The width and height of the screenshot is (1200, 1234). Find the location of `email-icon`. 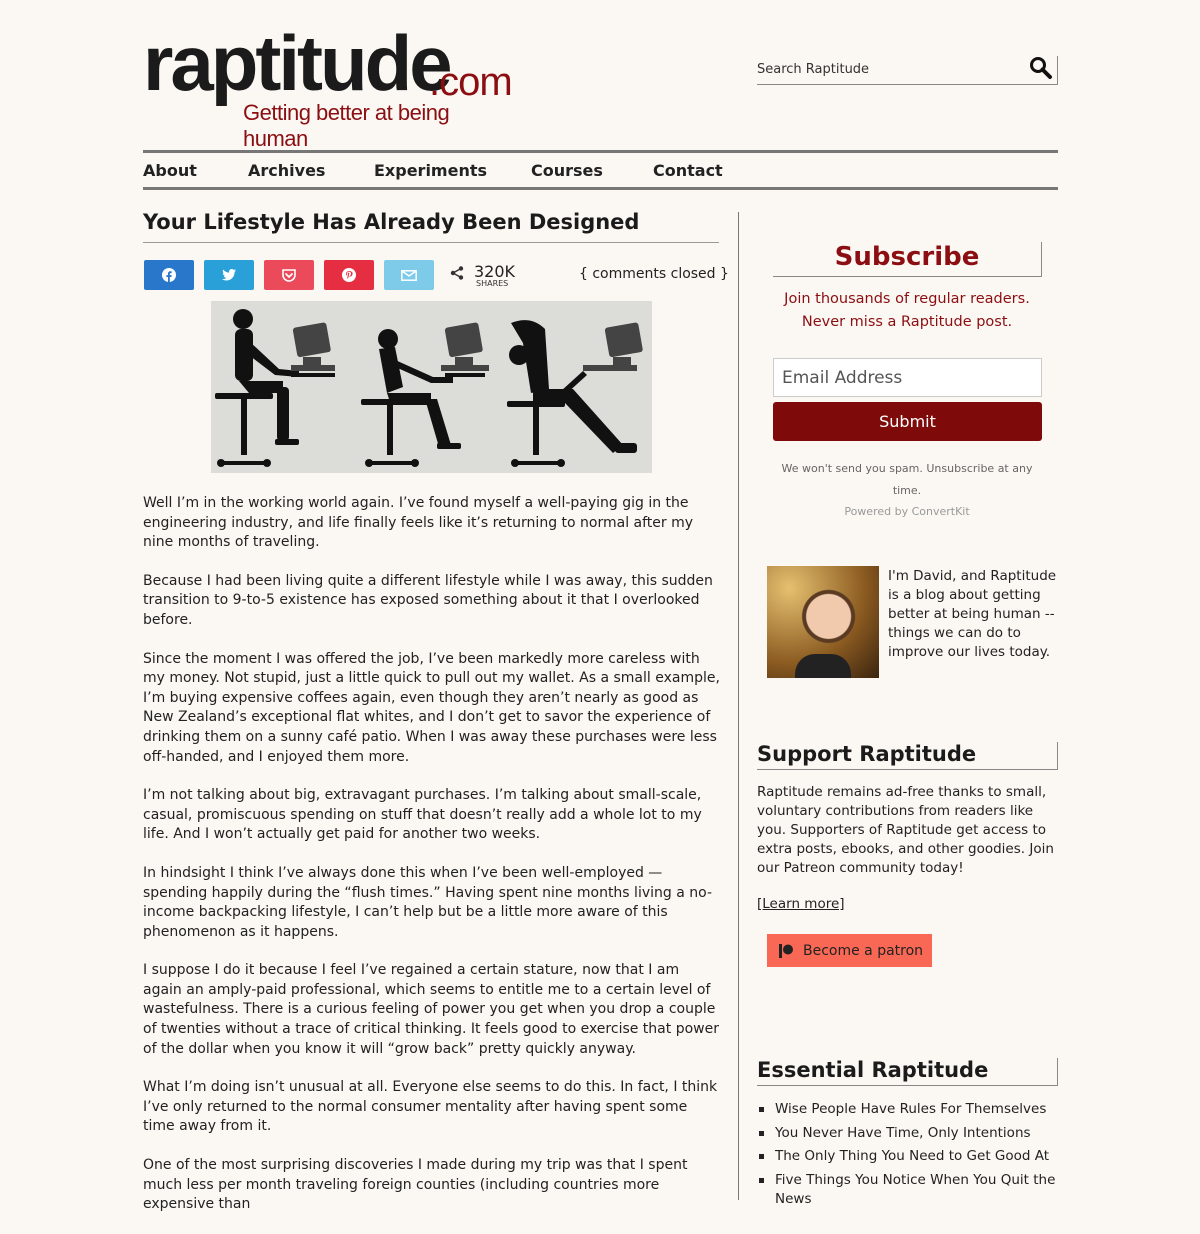

email-icon is located at coordinates (409, 275).